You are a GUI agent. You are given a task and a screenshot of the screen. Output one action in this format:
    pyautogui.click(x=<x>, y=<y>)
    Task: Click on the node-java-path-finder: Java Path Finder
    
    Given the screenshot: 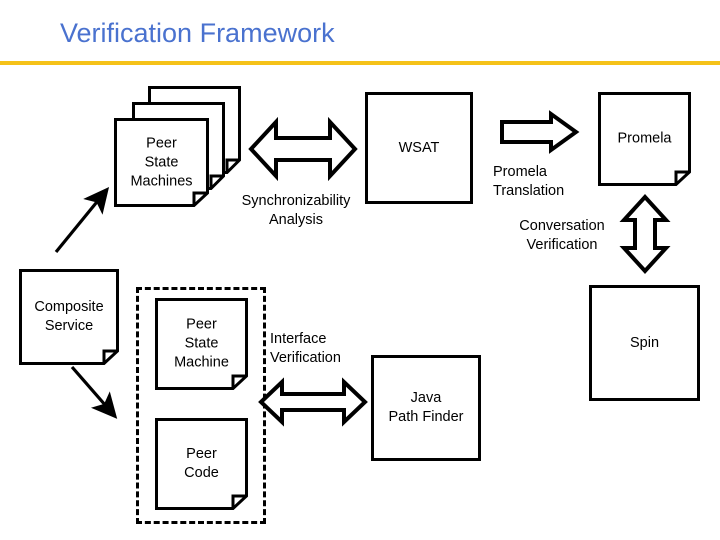 What is the action you would take?
    pyautogui.click(x=426, y=408)
    